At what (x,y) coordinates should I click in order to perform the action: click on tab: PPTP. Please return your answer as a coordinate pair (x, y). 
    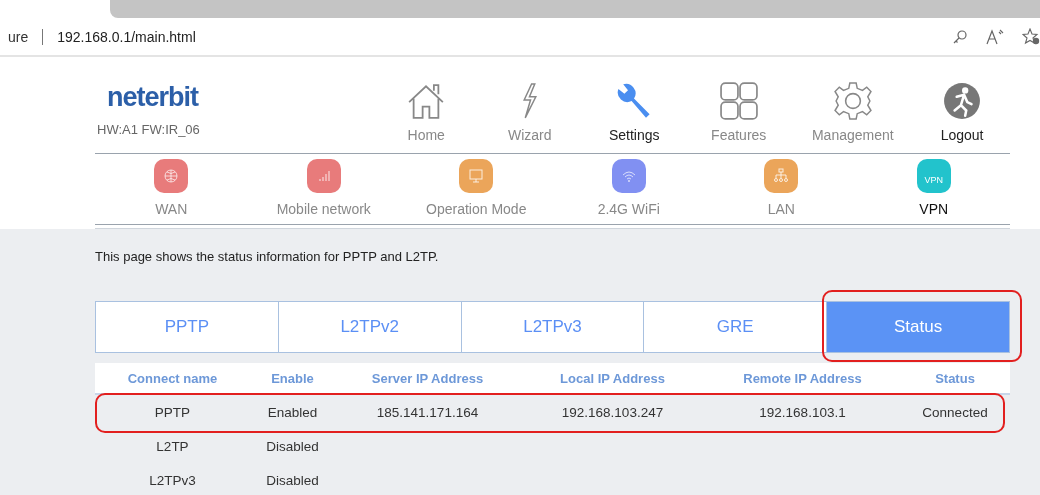
    Looking at the image, I should click on (187, 327).